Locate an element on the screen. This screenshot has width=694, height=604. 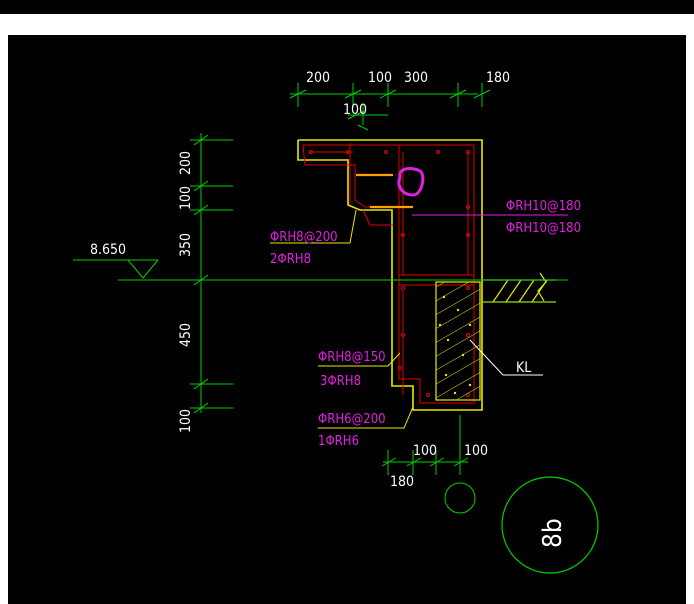
dim-left-2: 100 is located at coordinates (186, 198).